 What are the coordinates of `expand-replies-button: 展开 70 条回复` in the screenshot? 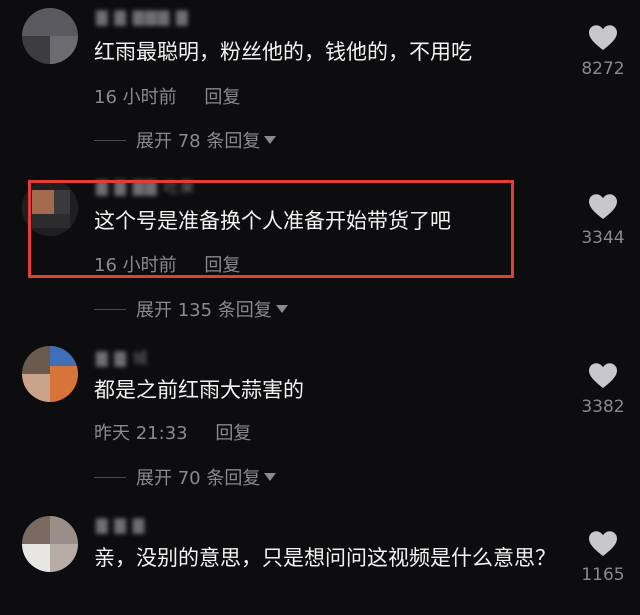 It's located at (185, 477).